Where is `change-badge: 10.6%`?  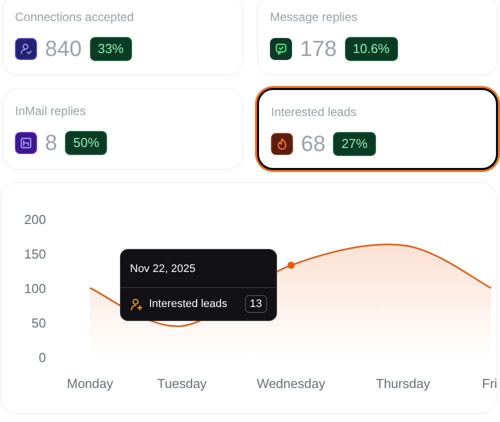 change-badge: 10.6% is located at coordinates (371, 49).